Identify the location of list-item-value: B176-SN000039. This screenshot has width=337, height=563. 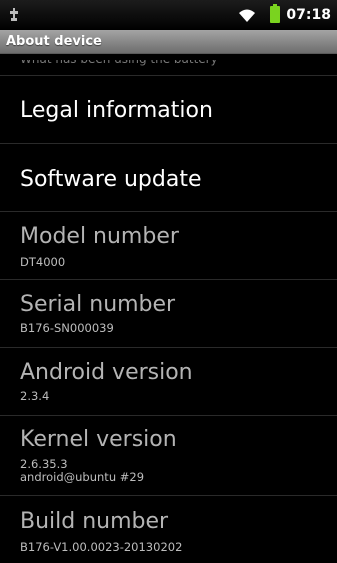
(67, 328).